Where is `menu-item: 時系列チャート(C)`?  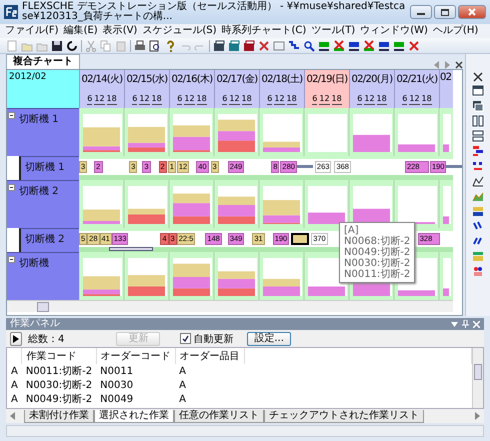 menu-item: 時系列チャート(C) is located at coordinates (264, 31).